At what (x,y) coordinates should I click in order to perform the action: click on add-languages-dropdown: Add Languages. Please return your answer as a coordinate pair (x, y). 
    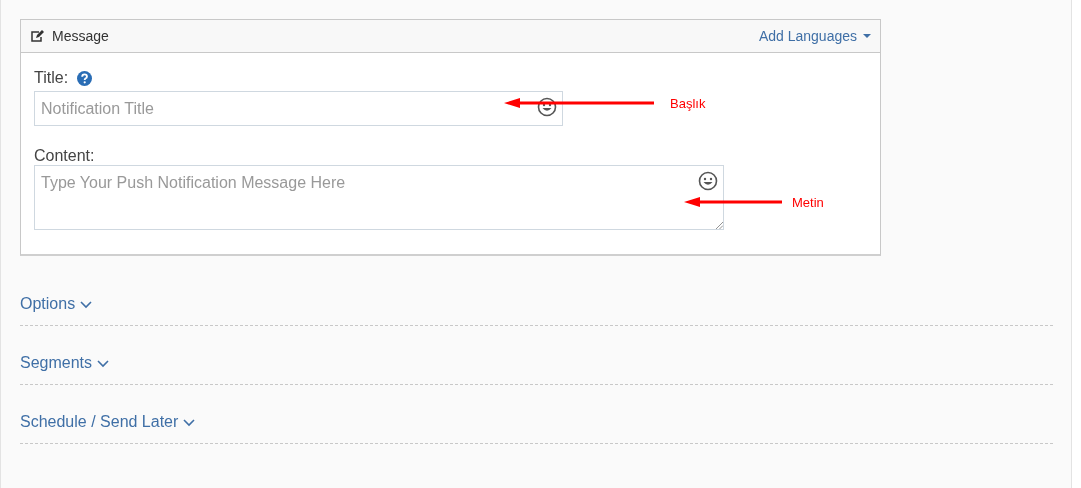
    Looking at the image, I should click on (814, 36).